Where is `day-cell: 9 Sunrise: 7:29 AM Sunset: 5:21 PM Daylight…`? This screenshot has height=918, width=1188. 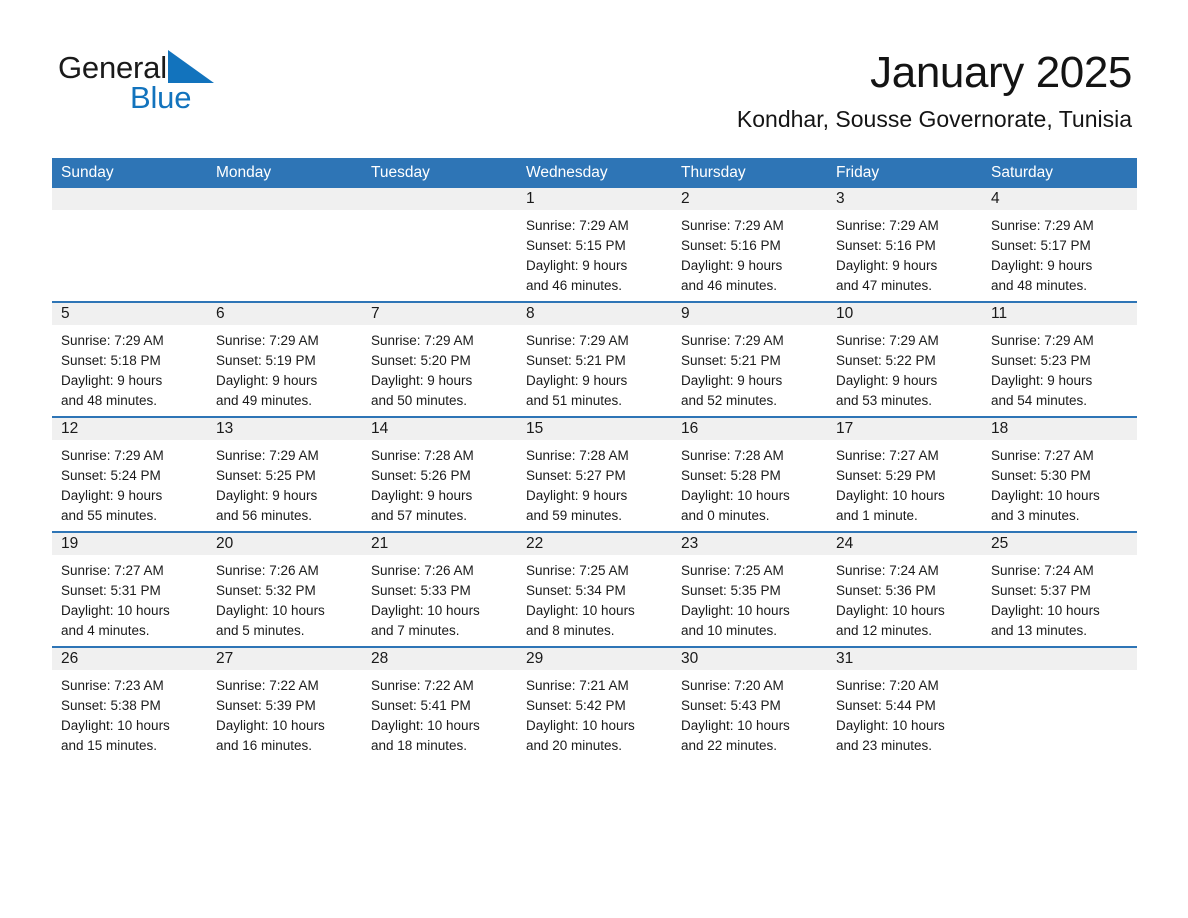
day-cell: 9 Sunrise: 7:29 AM Sunset: 5:21 PM Daylight… is located at coordinates (749, 359).